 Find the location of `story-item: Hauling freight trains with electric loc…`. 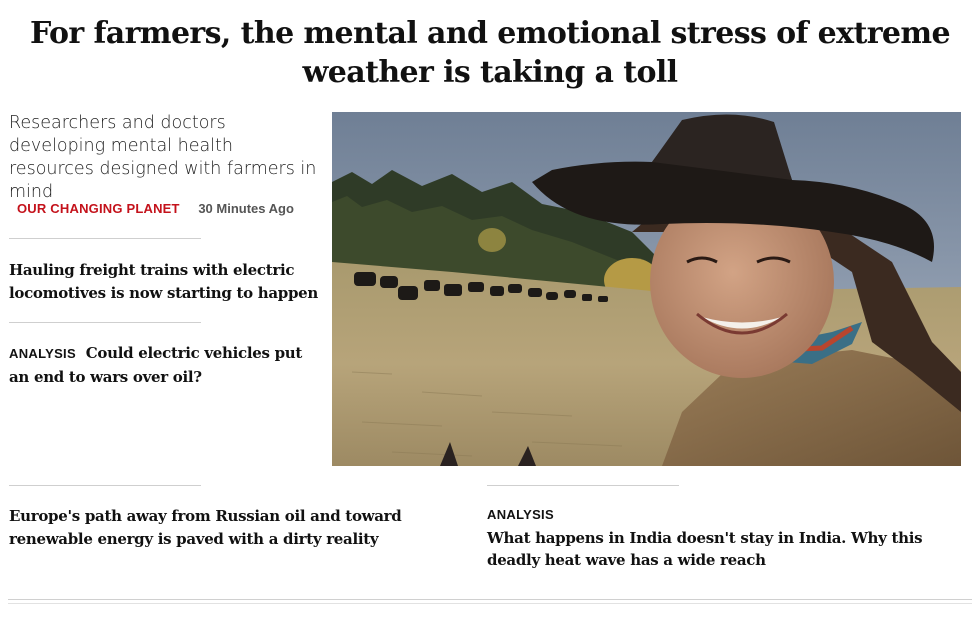

story-item: Hauling freight trains with electric loc… is located at coordinates (164, 281).